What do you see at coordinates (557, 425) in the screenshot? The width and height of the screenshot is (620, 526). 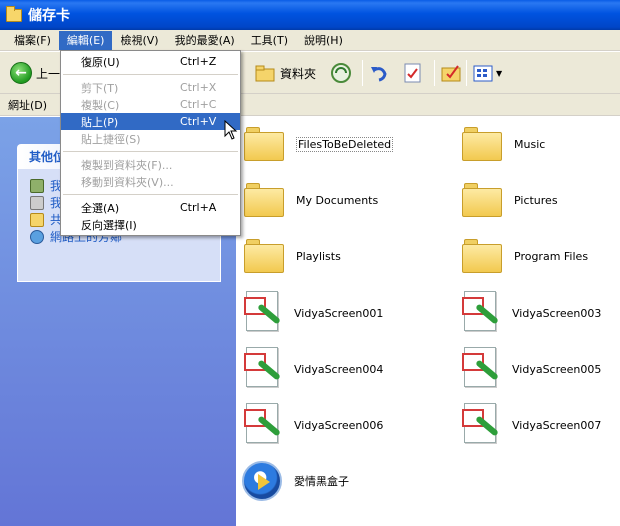 I see `file-name: VidyaScreen007` at bounding box center [557, 425].